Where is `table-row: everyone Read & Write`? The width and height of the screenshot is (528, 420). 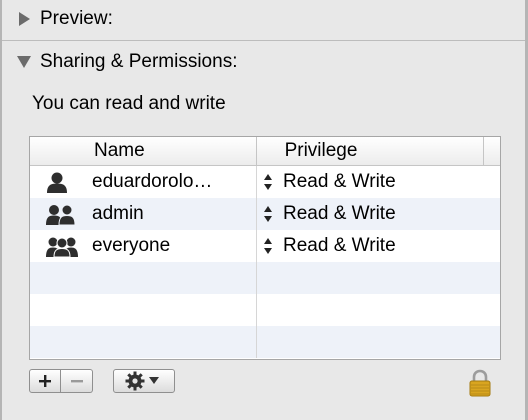 table-row: everyone Read & Write is located at coordinates (265, 246).